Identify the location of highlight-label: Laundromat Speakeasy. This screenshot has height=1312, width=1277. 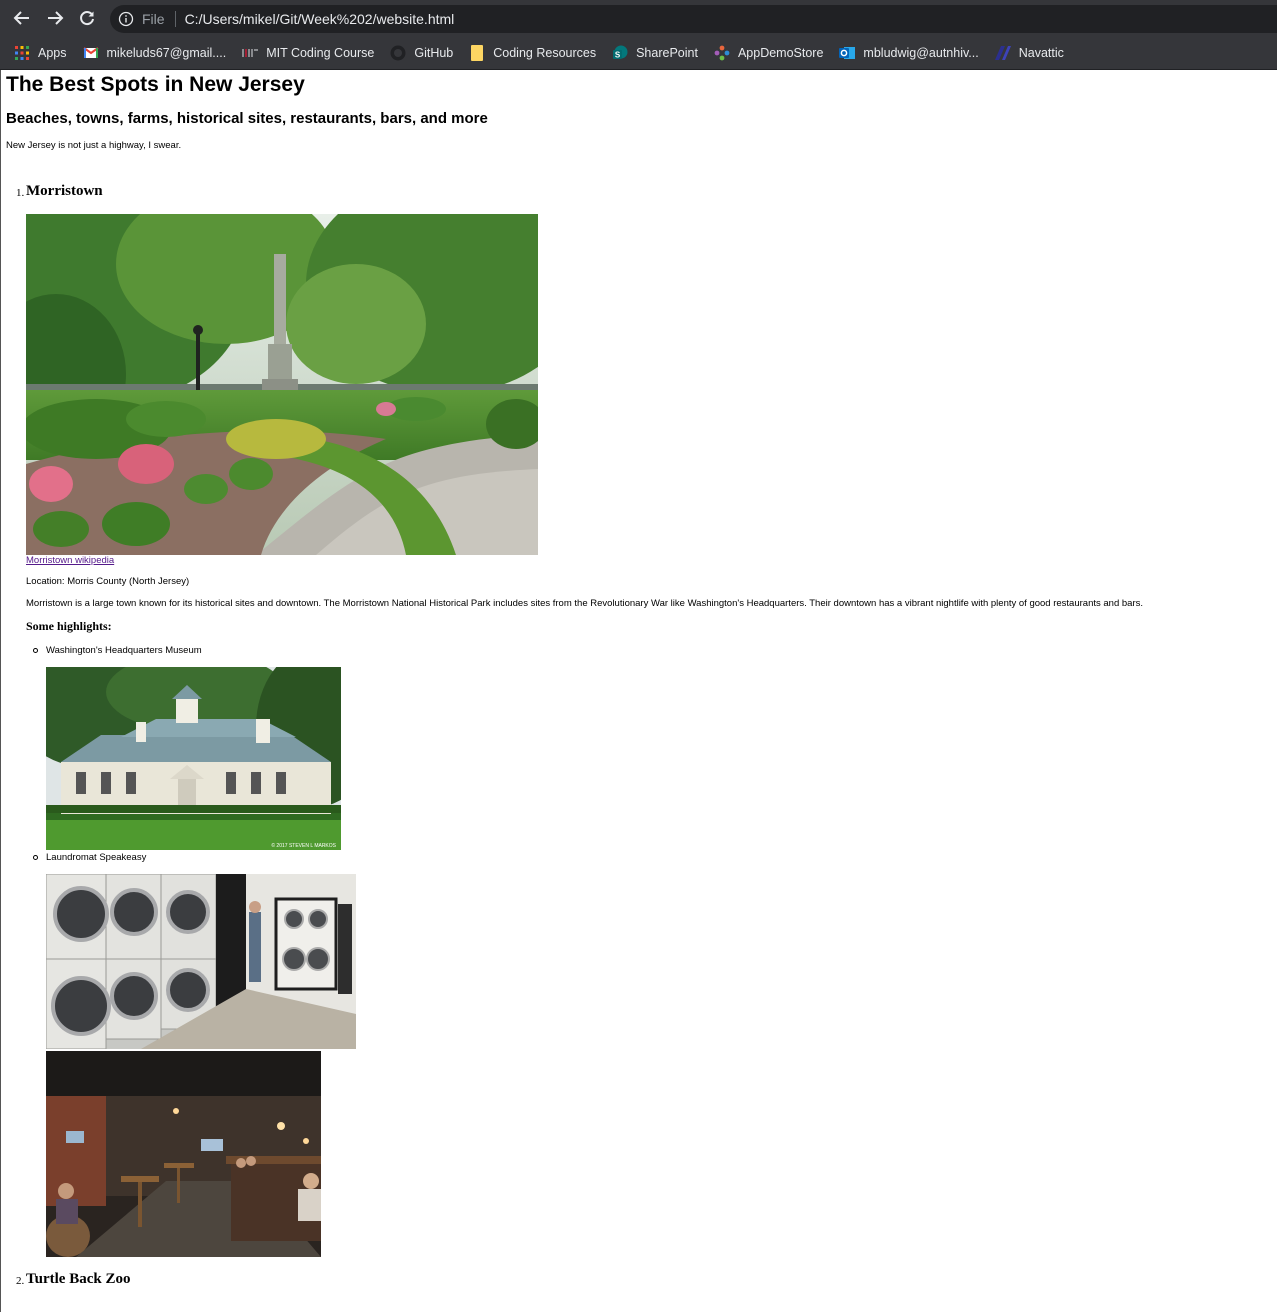
(96, 857).